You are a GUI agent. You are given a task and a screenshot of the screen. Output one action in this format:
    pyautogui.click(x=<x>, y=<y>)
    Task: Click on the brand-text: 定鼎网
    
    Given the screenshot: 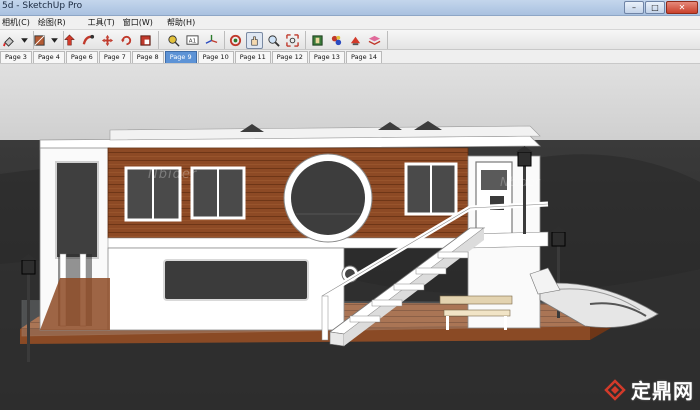 What is the action you would take?
    pyautogui.click(x=662, y=391)
    